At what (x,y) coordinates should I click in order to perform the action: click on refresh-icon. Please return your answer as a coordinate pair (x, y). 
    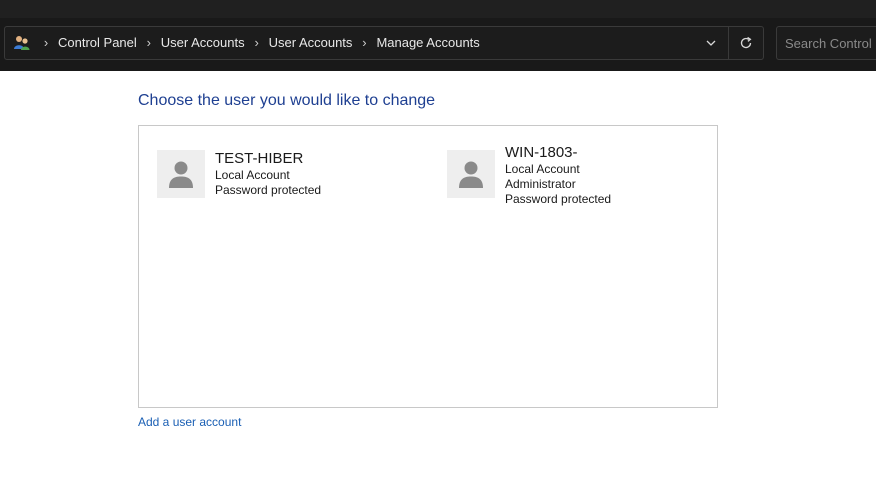
    Looking at the image, I should click on (746, 42).